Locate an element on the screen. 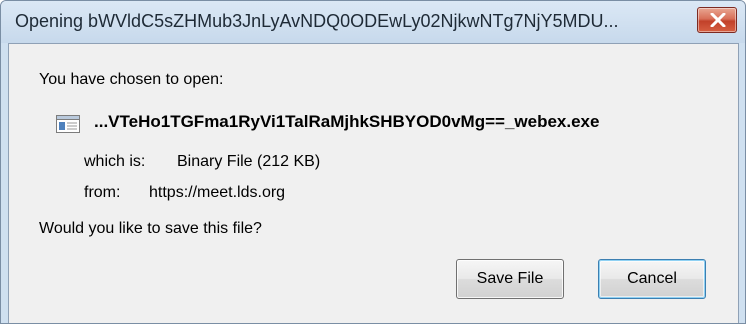 This screenshot has height=324, width=746. from-label: from: is located at coordinates (102, 192).